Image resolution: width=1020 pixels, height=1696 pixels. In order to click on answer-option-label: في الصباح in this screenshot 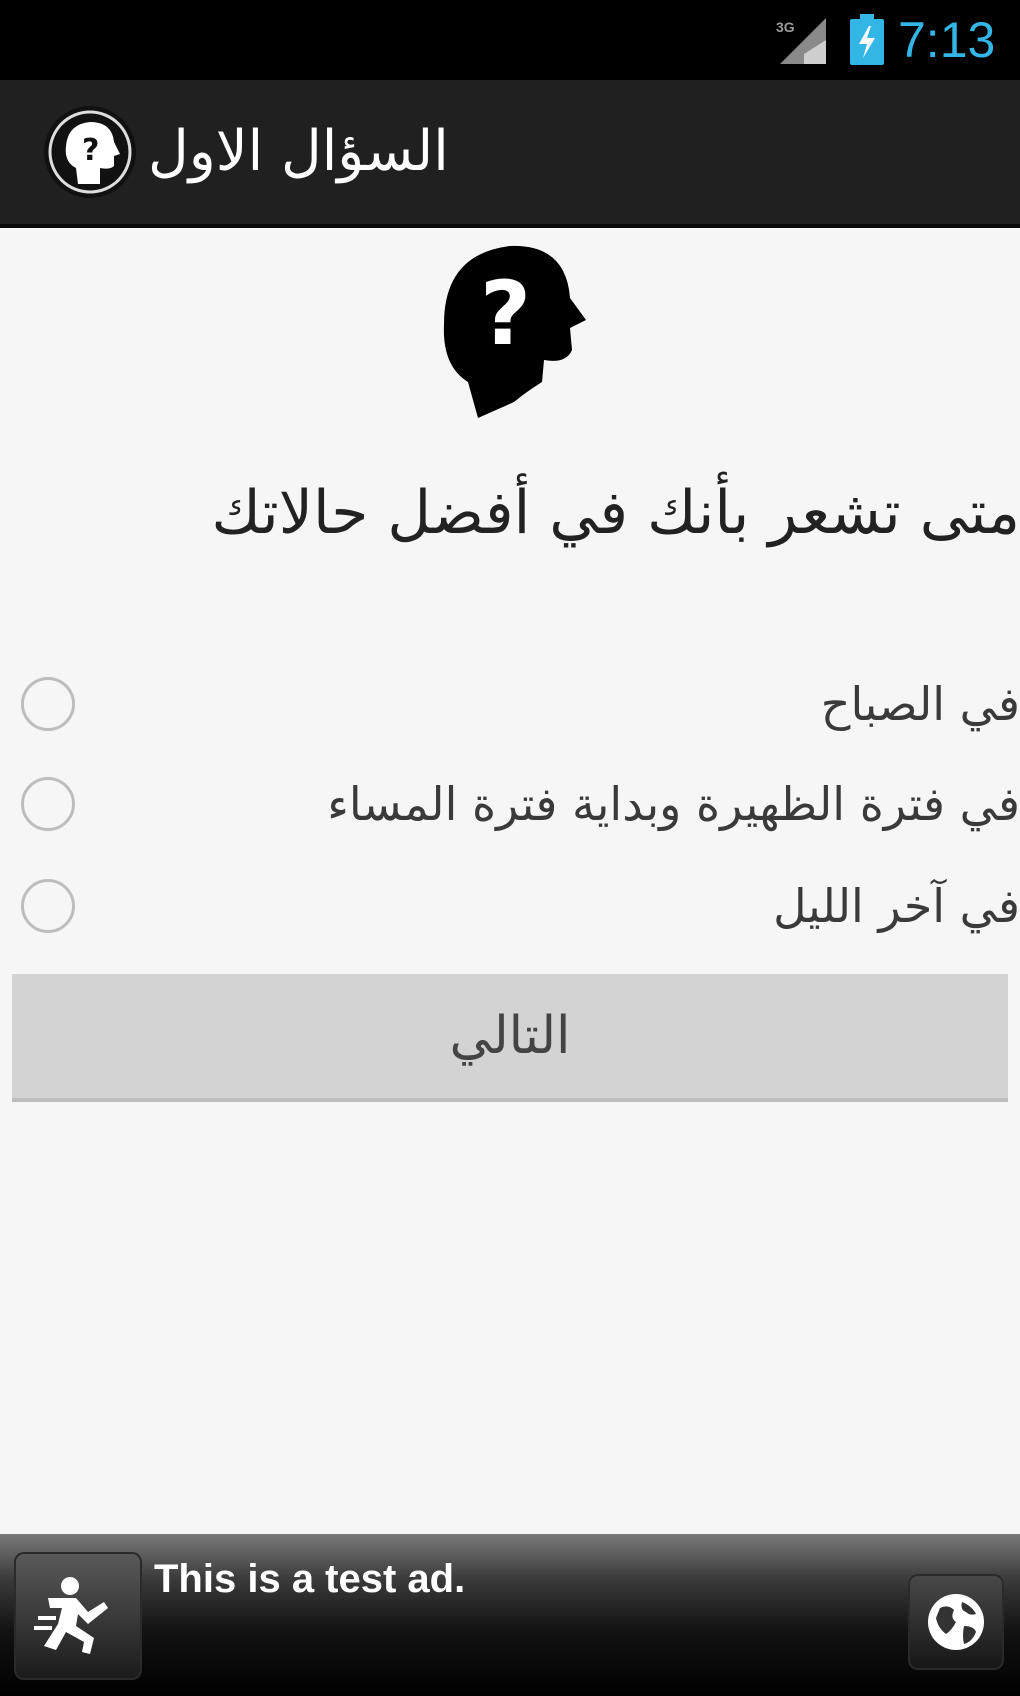, I will do `click(570, 704)`.